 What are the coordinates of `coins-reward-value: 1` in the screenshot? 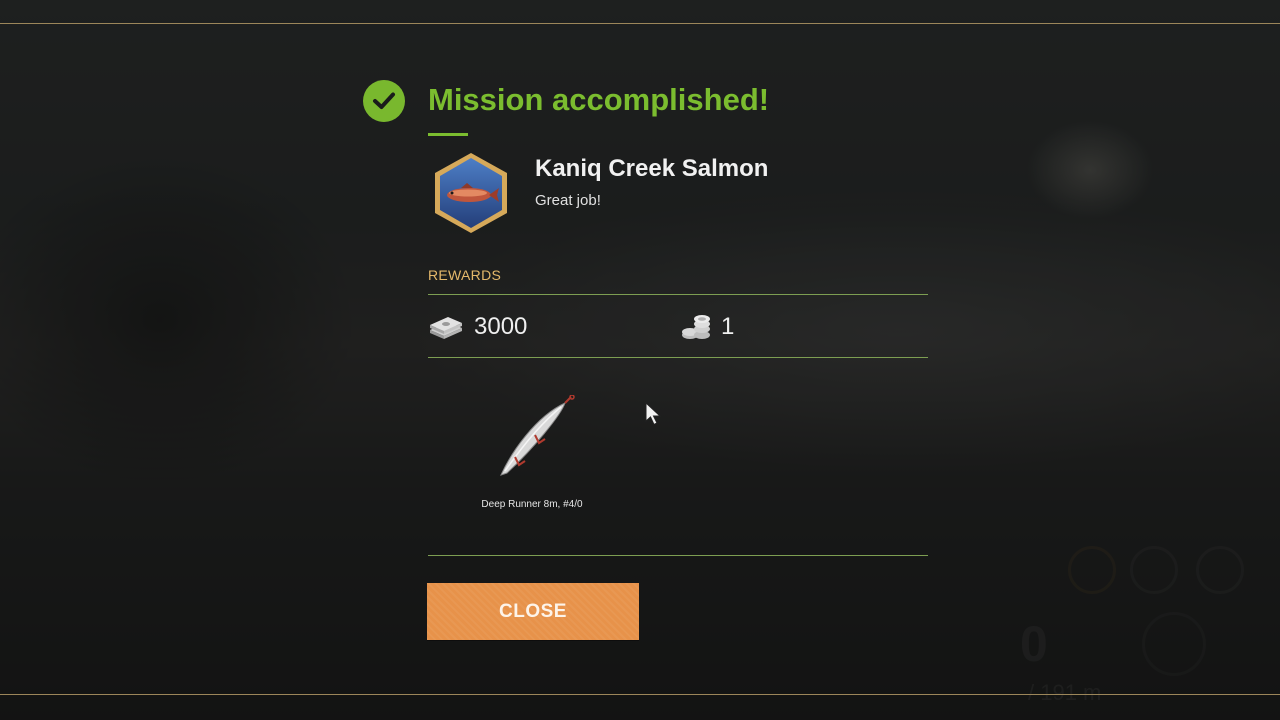 It's located at (728, 326).